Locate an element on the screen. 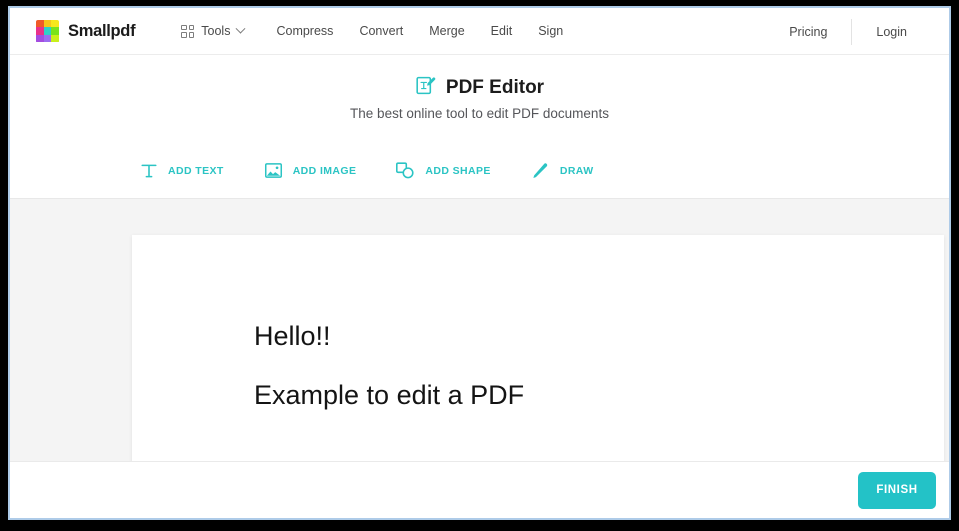  nav-link-sign: Sign is located at coordinates (550, 31).